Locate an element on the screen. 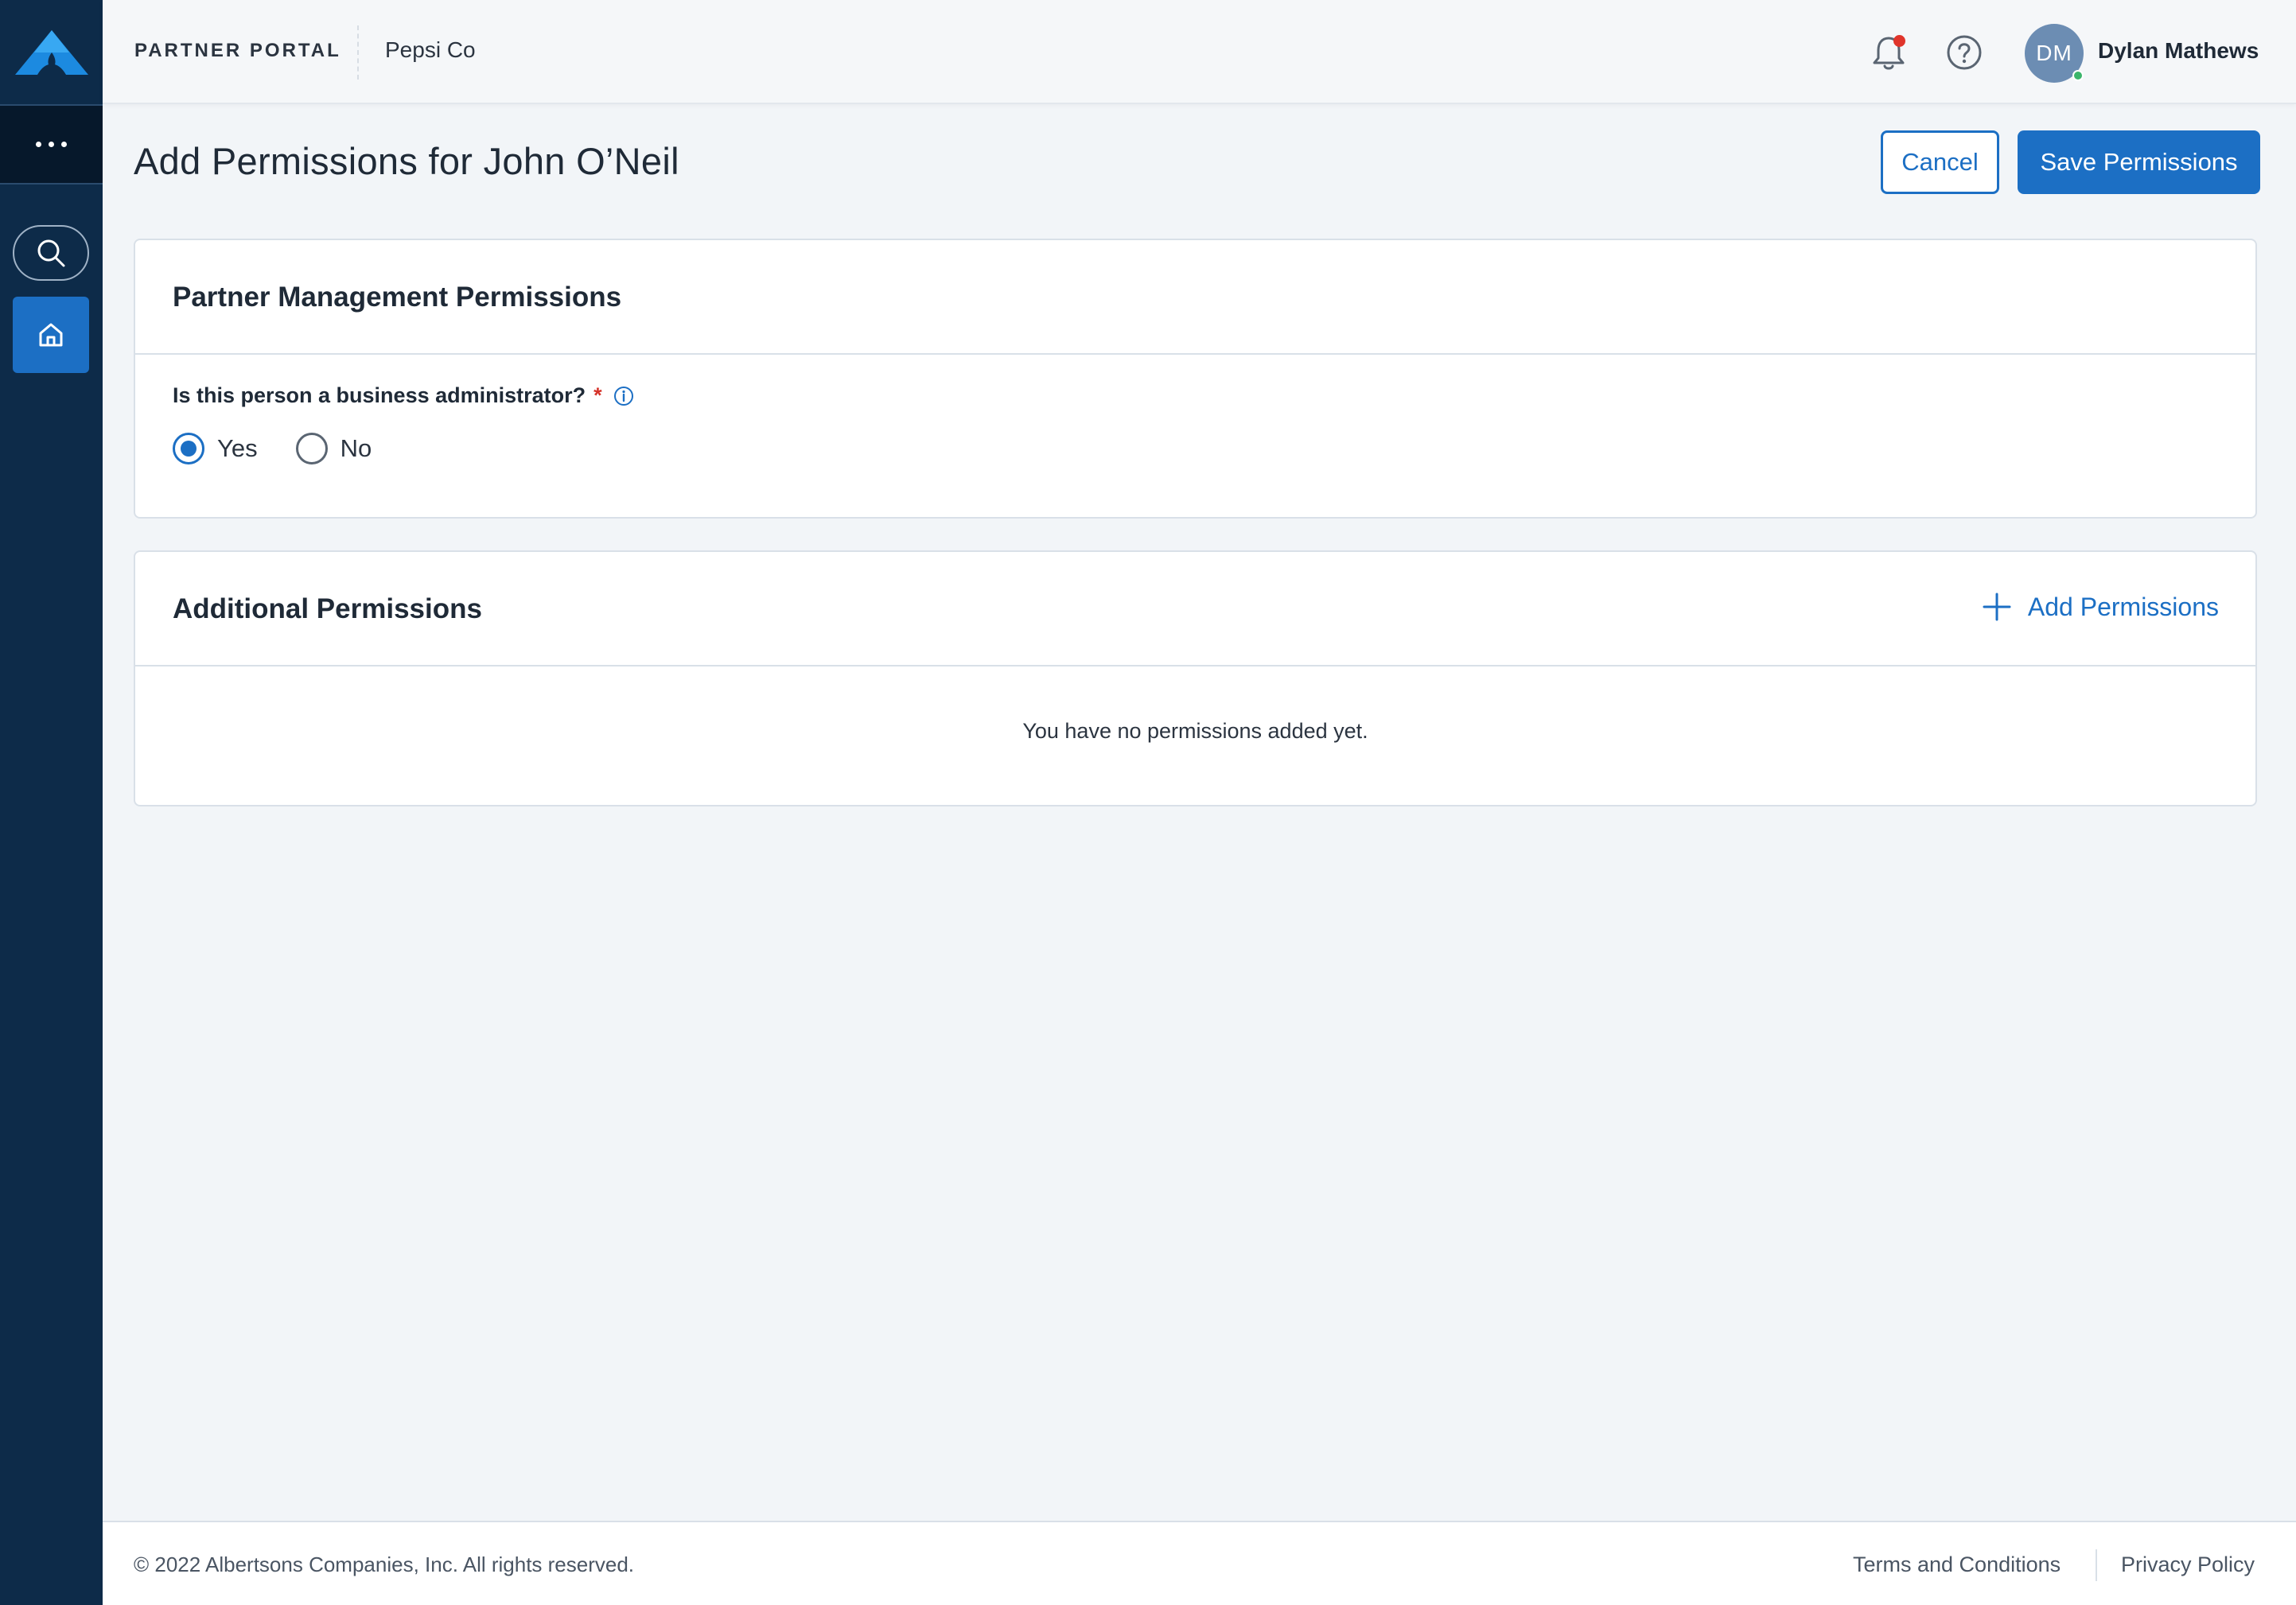 Image resolution: width=2296 pixels, height=1605 pixels. privacy-link: Privacy Policy is located at coordinates (2188, 1565).